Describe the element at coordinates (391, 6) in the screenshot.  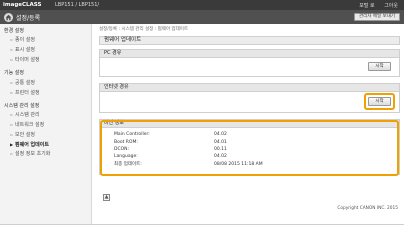
I see `logout-link: 그아웃` at that location.